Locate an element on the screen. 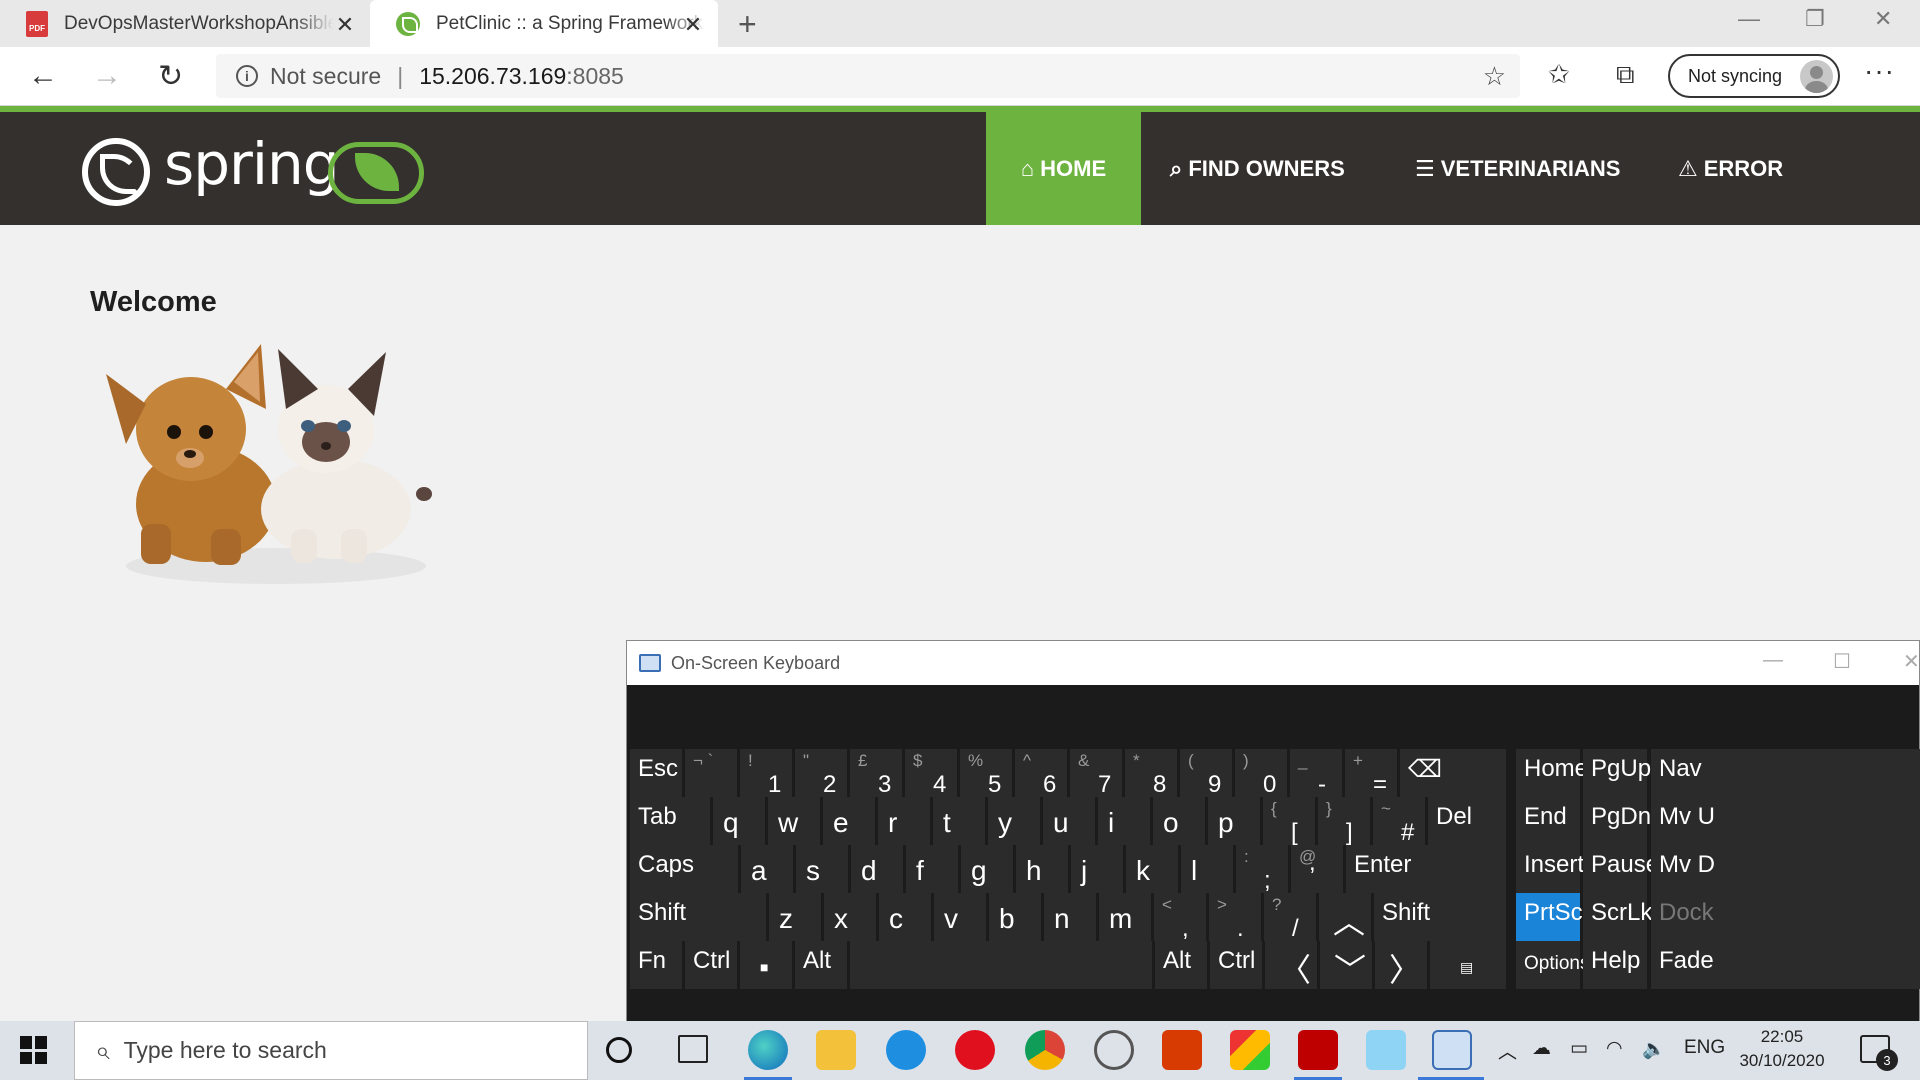 This screenshot has width=1920, height=1080. opera-icon is located at coordinates (975, 1050).